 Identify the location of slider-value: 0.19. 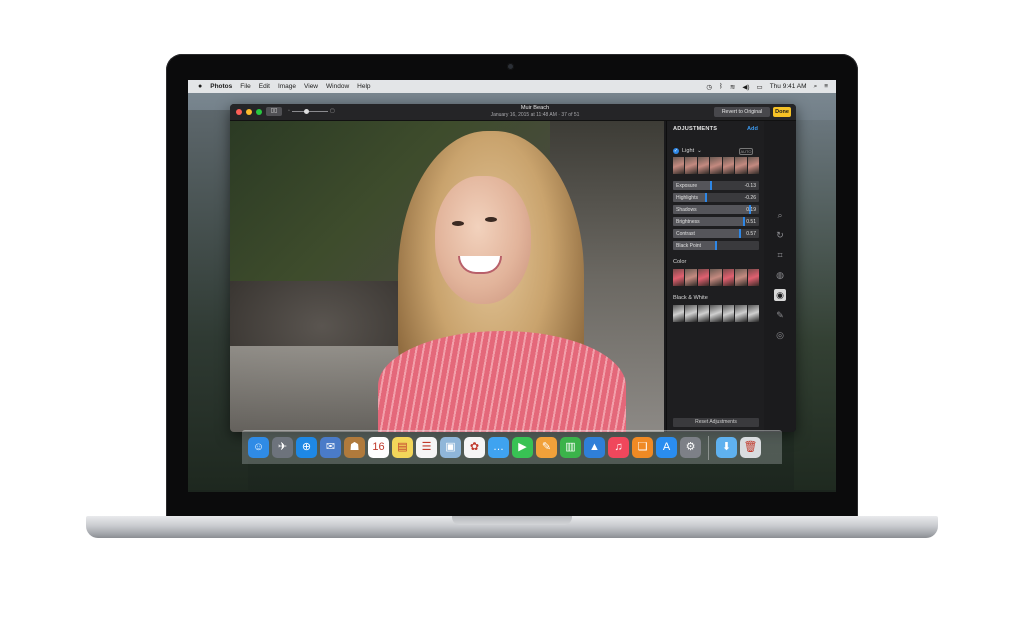
(751, 209).